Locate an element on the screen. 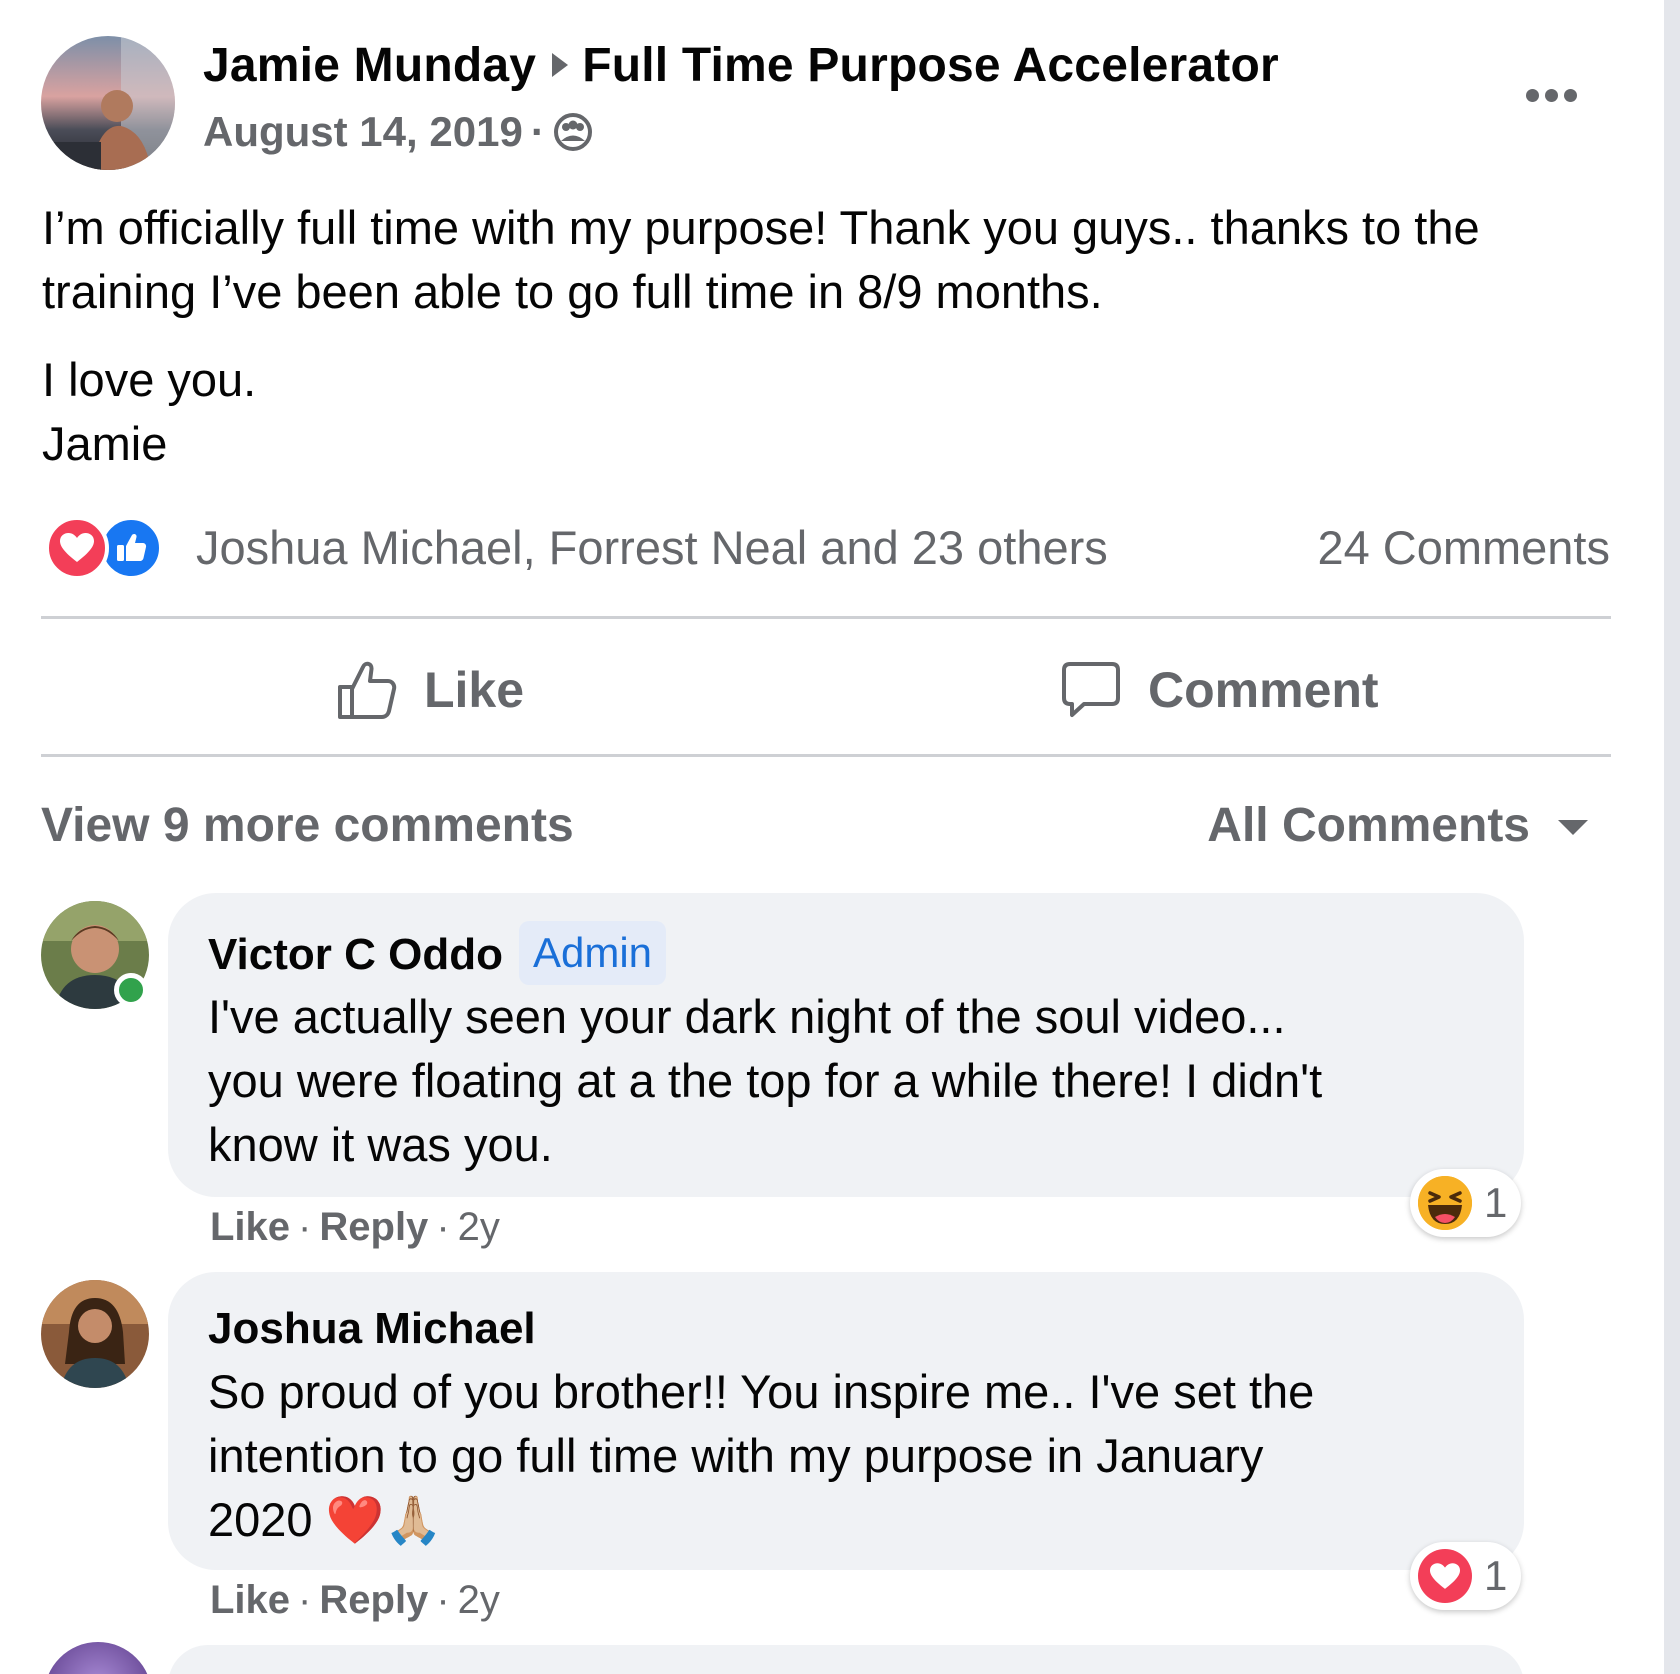 This screenshot has height=1674, width=1680. admin-badge: Admin is located at coordinates (592, 953).